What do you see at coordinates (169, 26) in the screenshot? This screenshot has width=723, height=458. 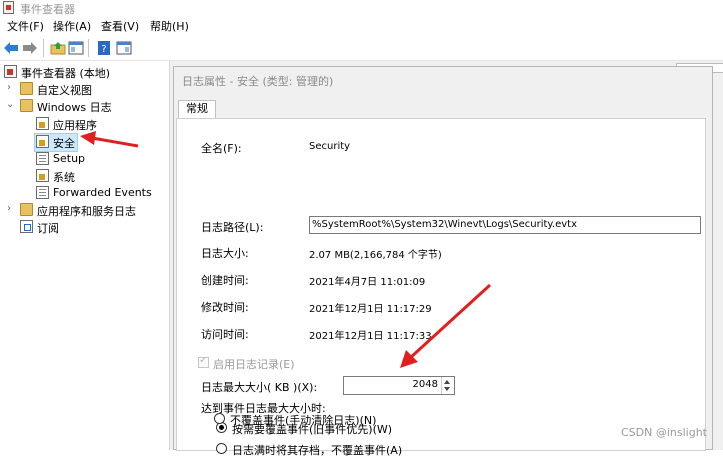 I see `menu-help: 帮助(H)` at bounding box center [169, 26].